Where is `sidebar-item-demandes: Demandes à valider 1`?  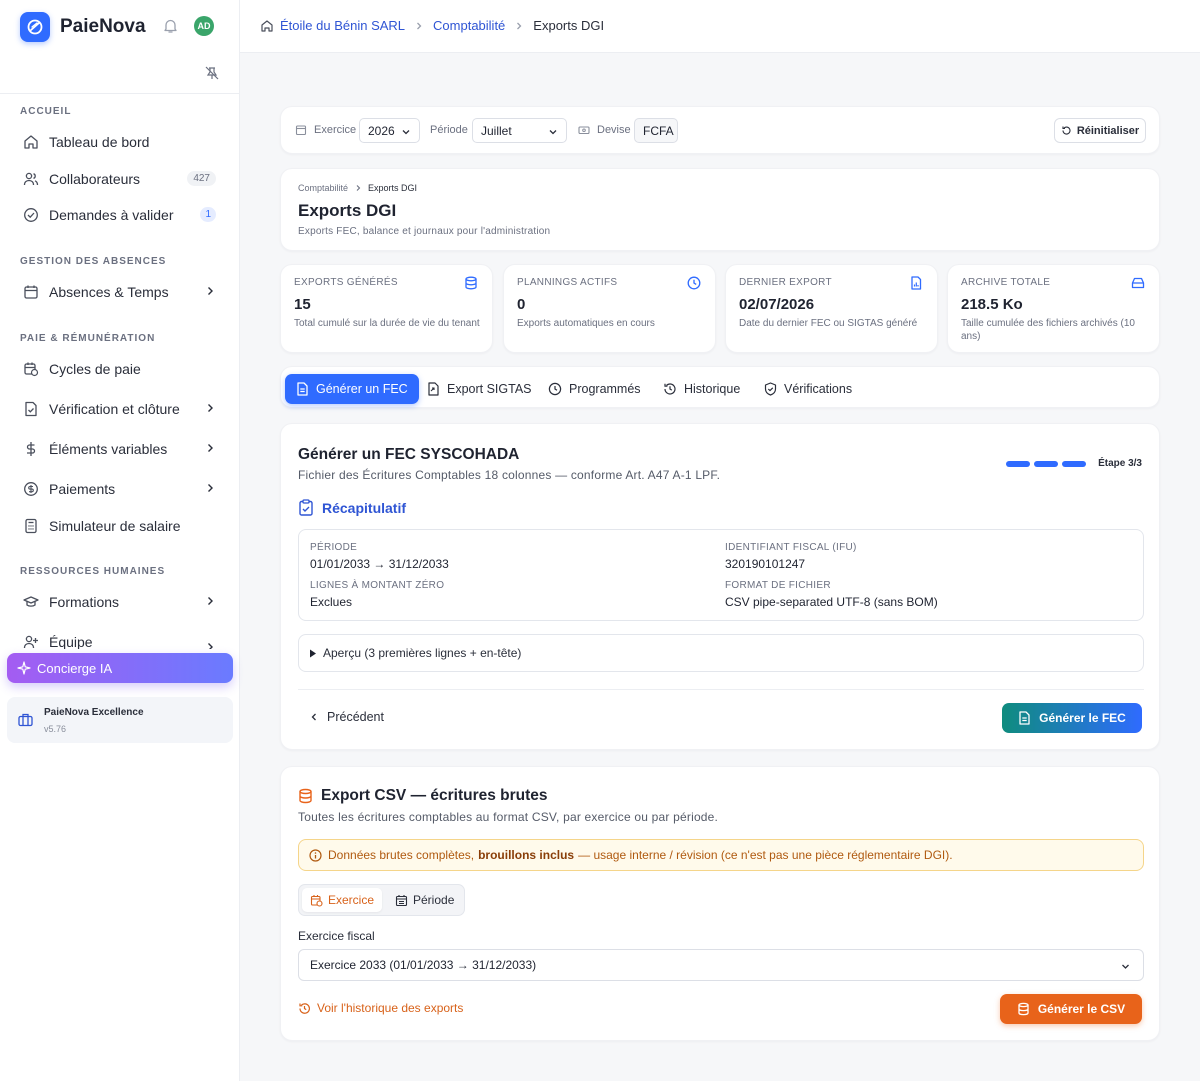
sidebar-item-demandes: Demandes à valider 1 is located at coordinates (119, 215).